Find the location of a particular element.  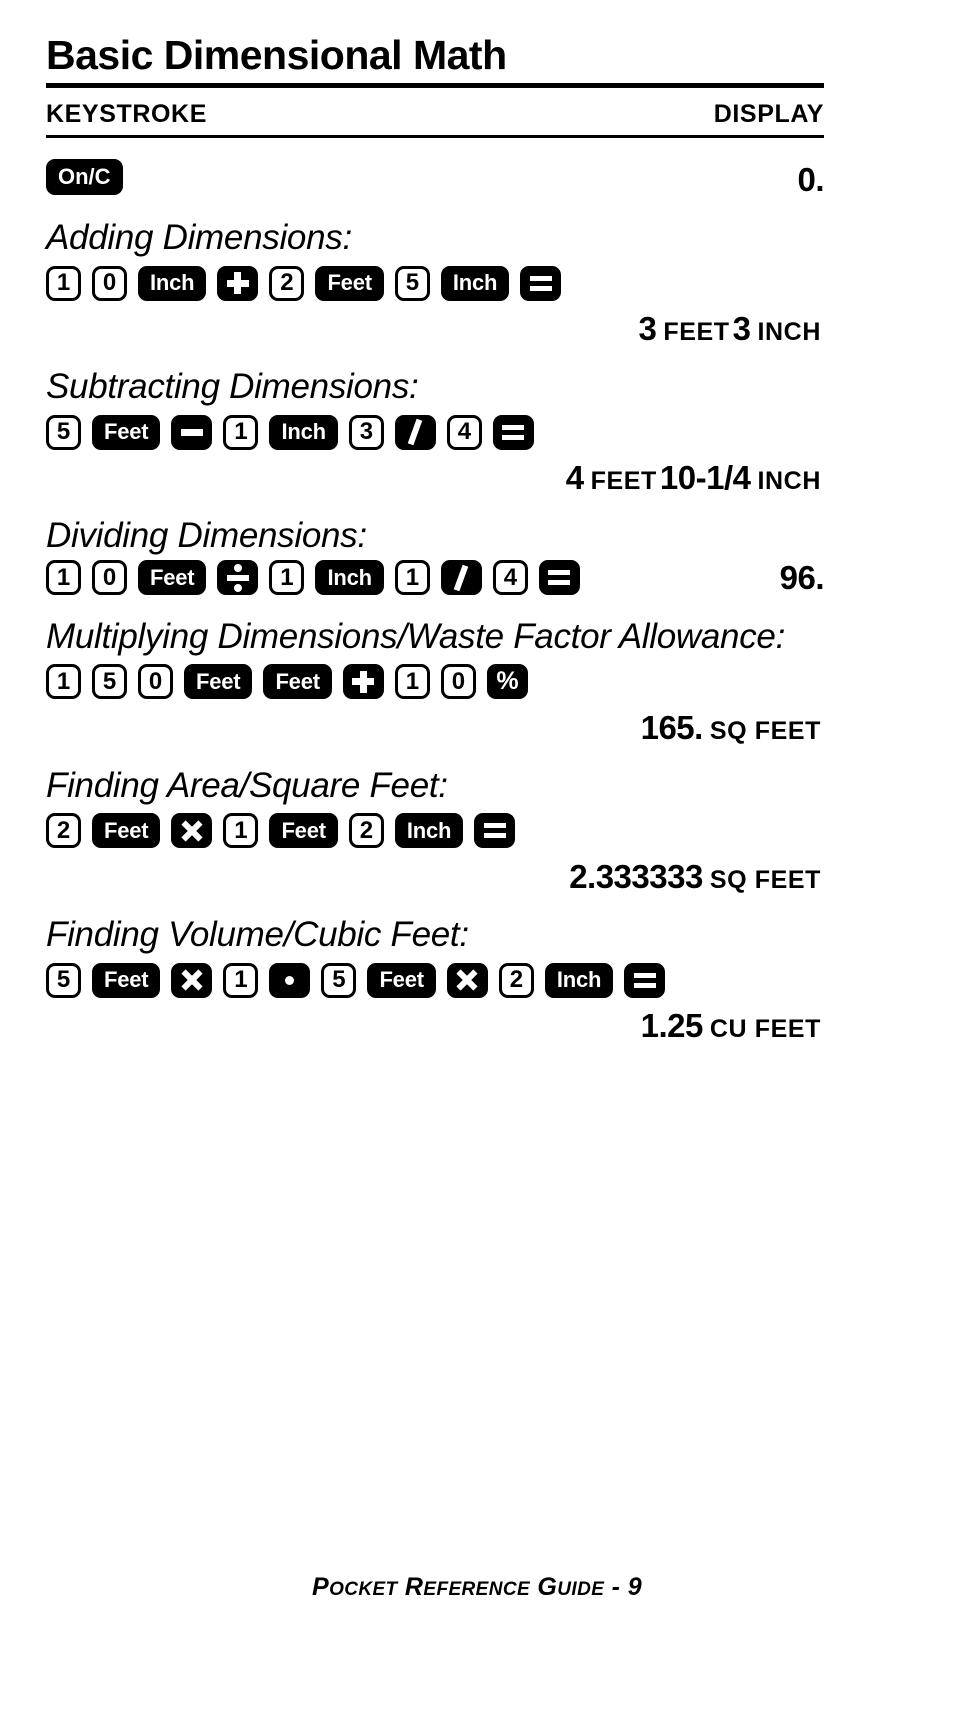

display-result: 165. SQ FEET is located at coordinates (435, 728).